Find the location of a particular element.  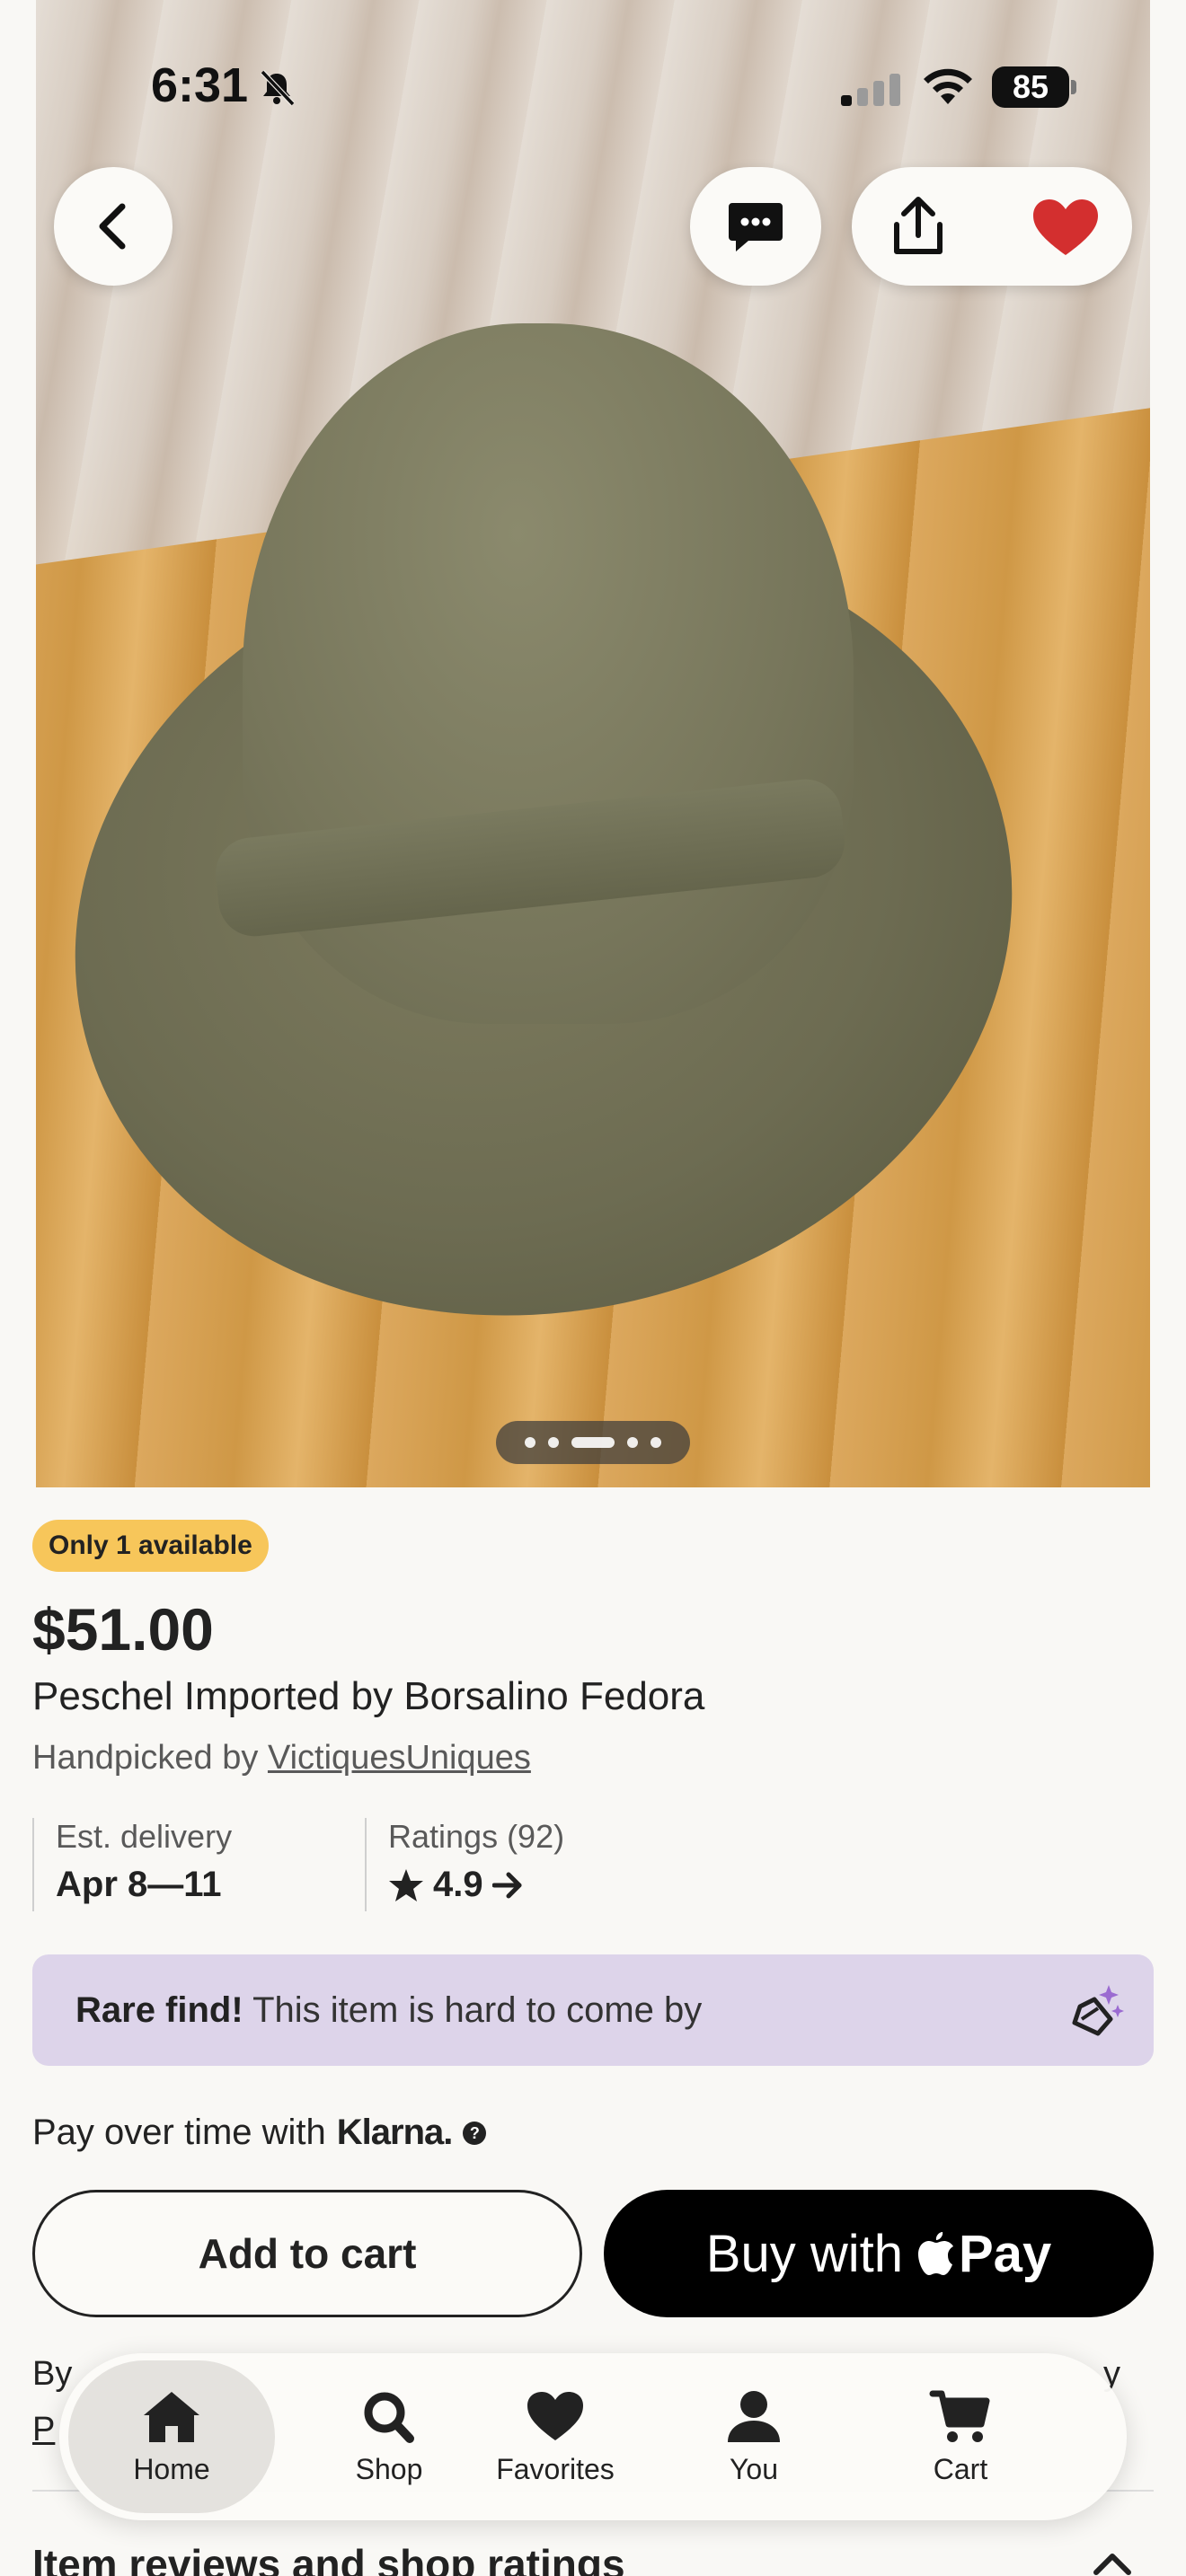

home-icon is located at coordinates (171, 2416).